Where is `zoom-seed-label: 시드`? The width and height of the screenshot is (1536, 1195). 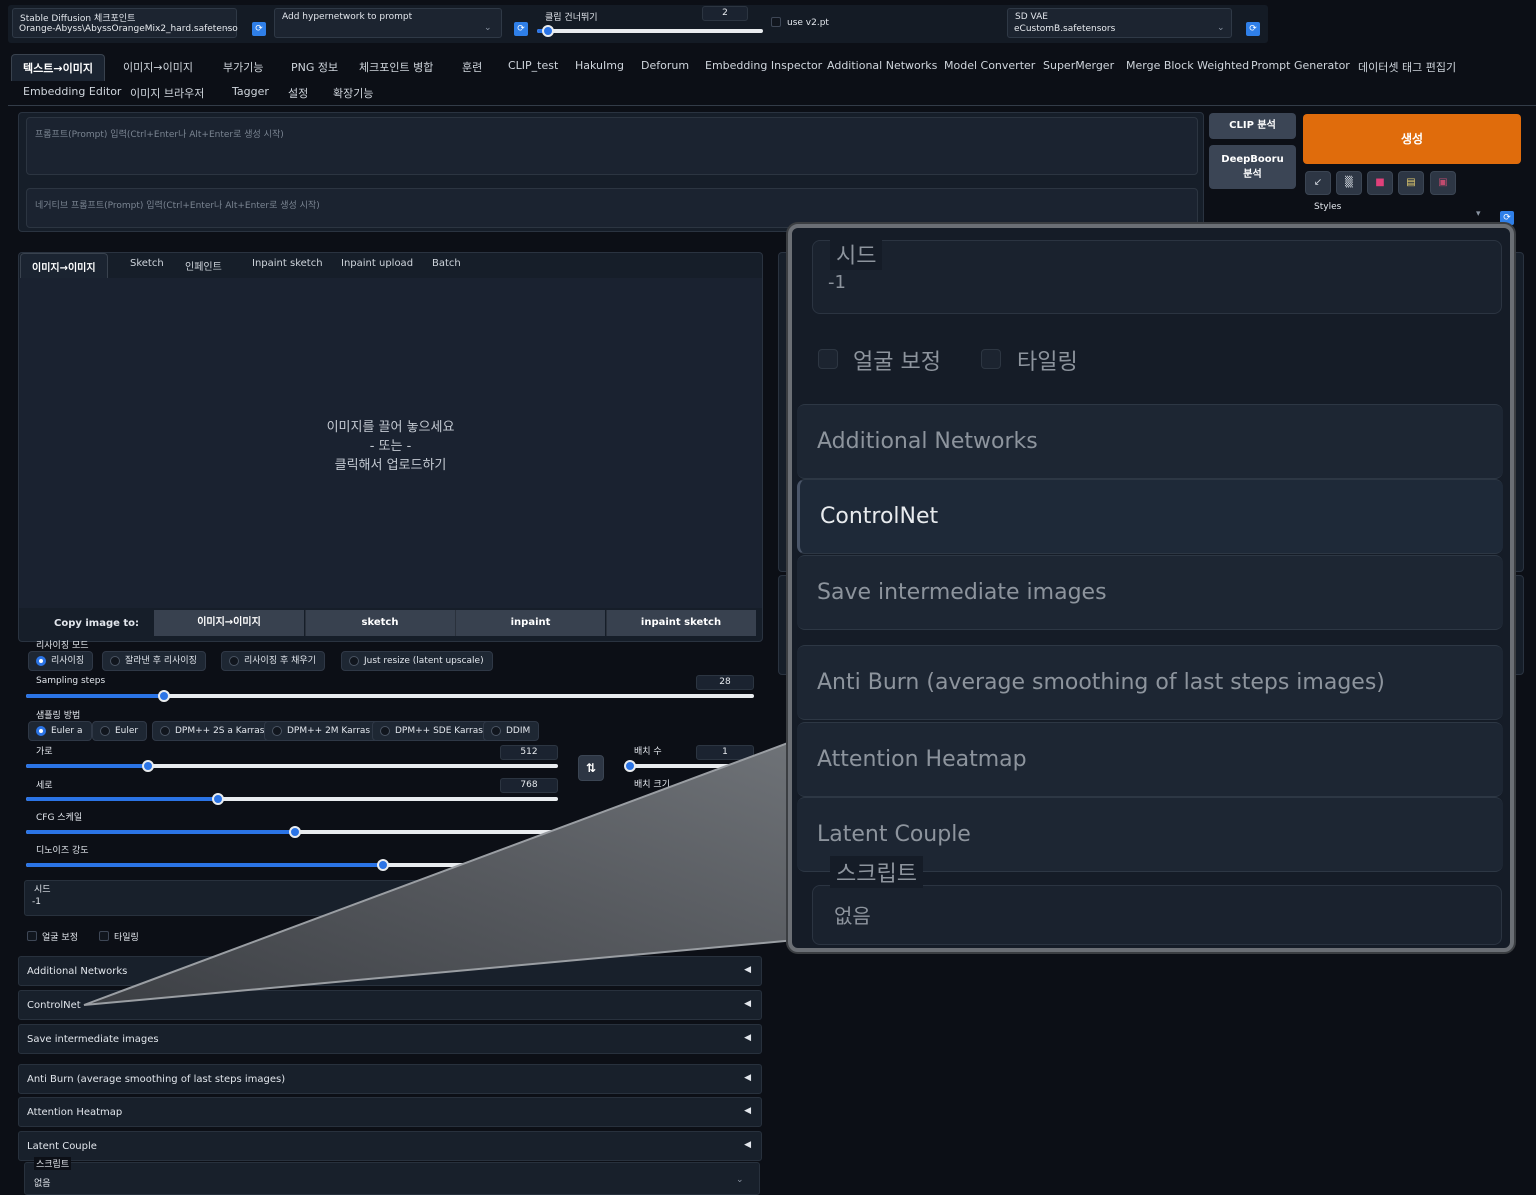 zoom-seed-label: 시드 is located at coordinates (856, 254).